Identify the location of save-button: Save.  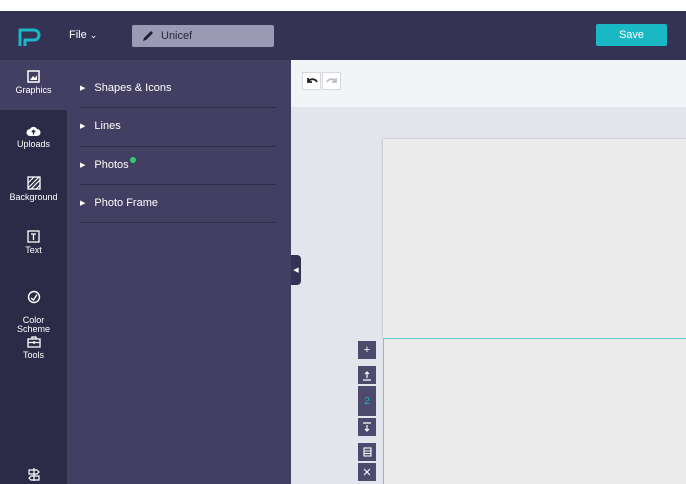
(631, 35).